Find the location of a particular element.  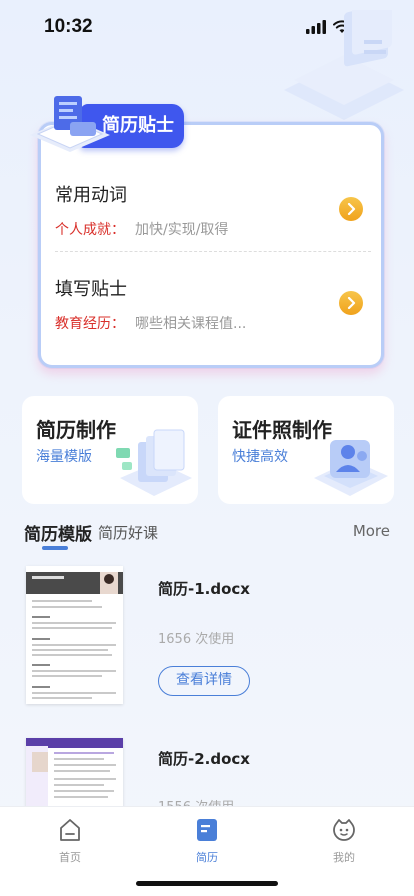

template-tabs: 简历模版 简历好课 More is located at coordinates (207, 538).